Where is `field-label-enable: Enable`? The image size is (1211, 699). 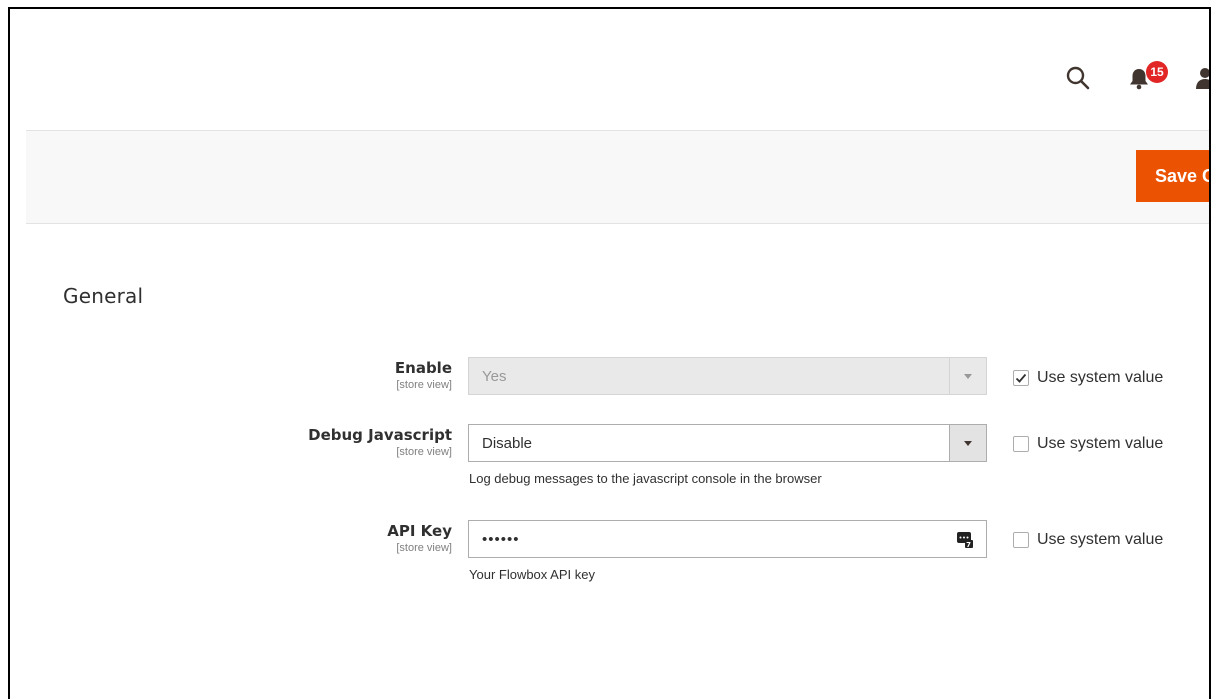 field-label-enable: Enable is located at coordinates (423, 368).